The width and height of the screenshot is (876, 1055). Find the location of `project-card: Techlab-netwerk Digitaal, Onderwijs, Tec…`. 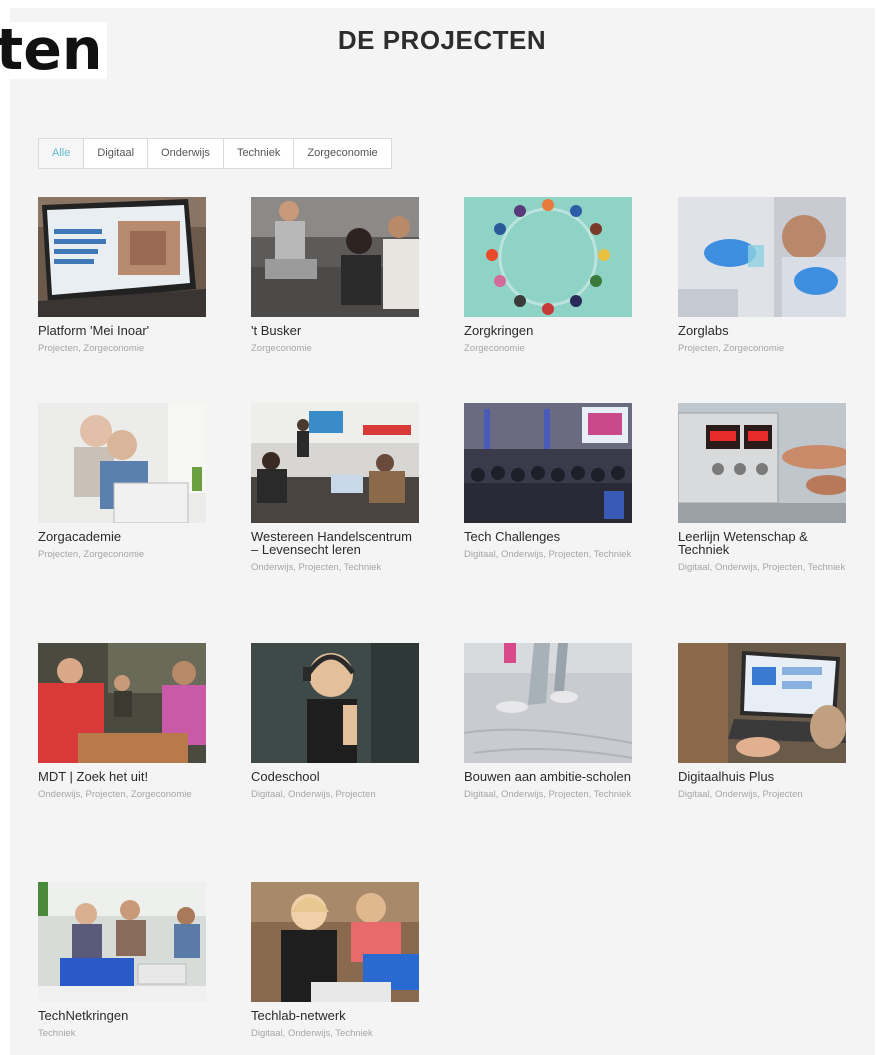

project-card: Techlab-netwerk Digitaal, Onderwijs, Tec… is located at coordinates (336, 962).